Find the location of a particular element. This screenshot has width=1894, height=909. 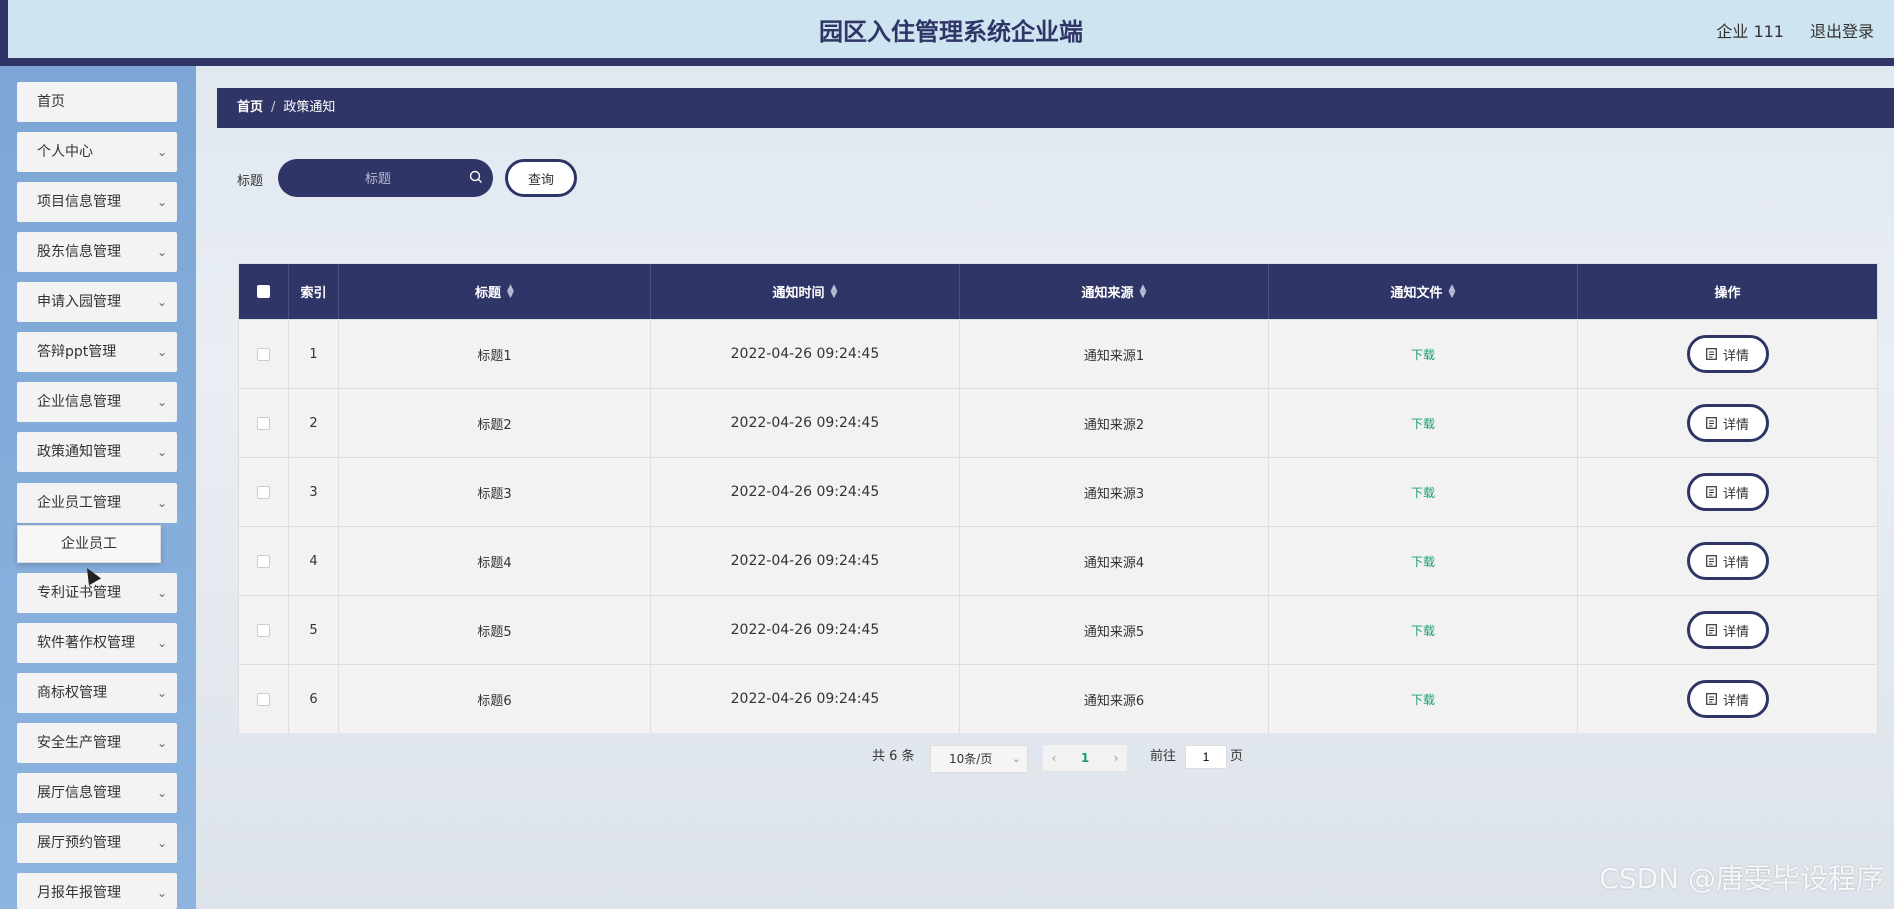

table-header: 索引 标题 ▲ ▼ 通知时间 ▲ ▼ 通知来源 ▲ ▼ 通知文件 ▲ ▼ 操作 is located at coordinates (1058, 291).